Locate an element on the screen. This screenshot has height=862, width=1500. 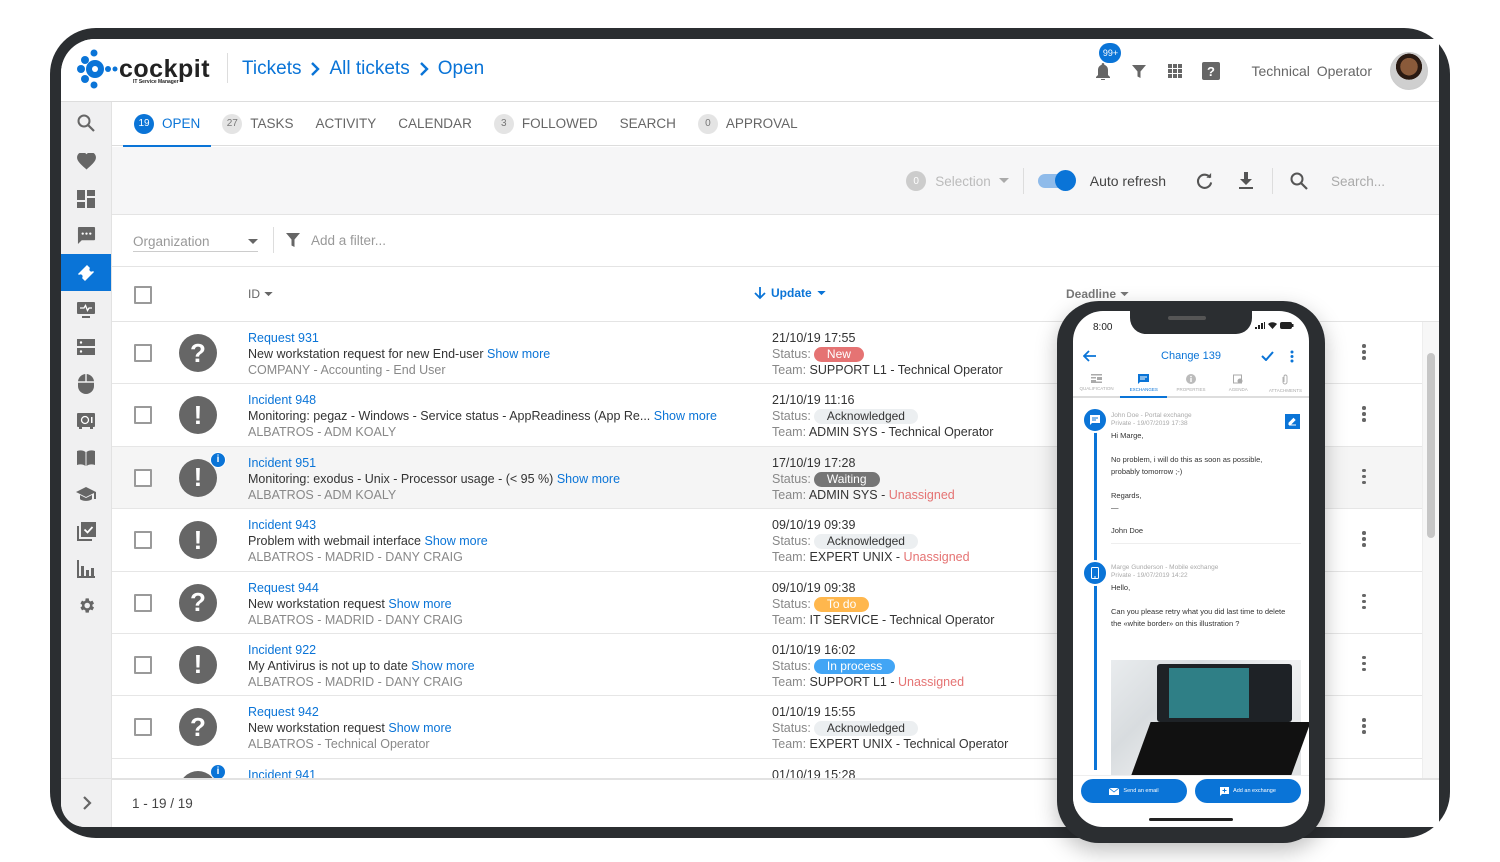
sidebar-item-devices is located at coordinates (86, 383).